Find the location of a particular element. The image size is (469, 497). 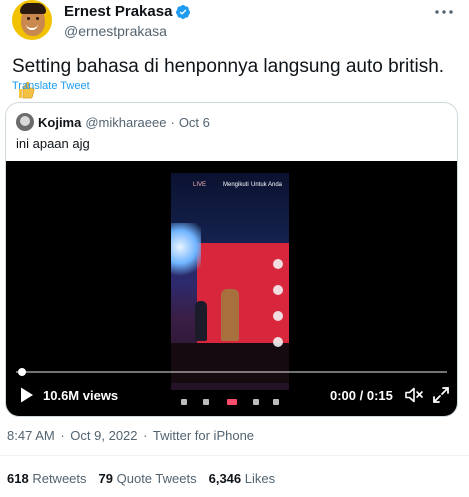

tweet-stats: 618 Retweets 79 Quote Tweets 6,346 Likes is located at coordinates (141, 478).